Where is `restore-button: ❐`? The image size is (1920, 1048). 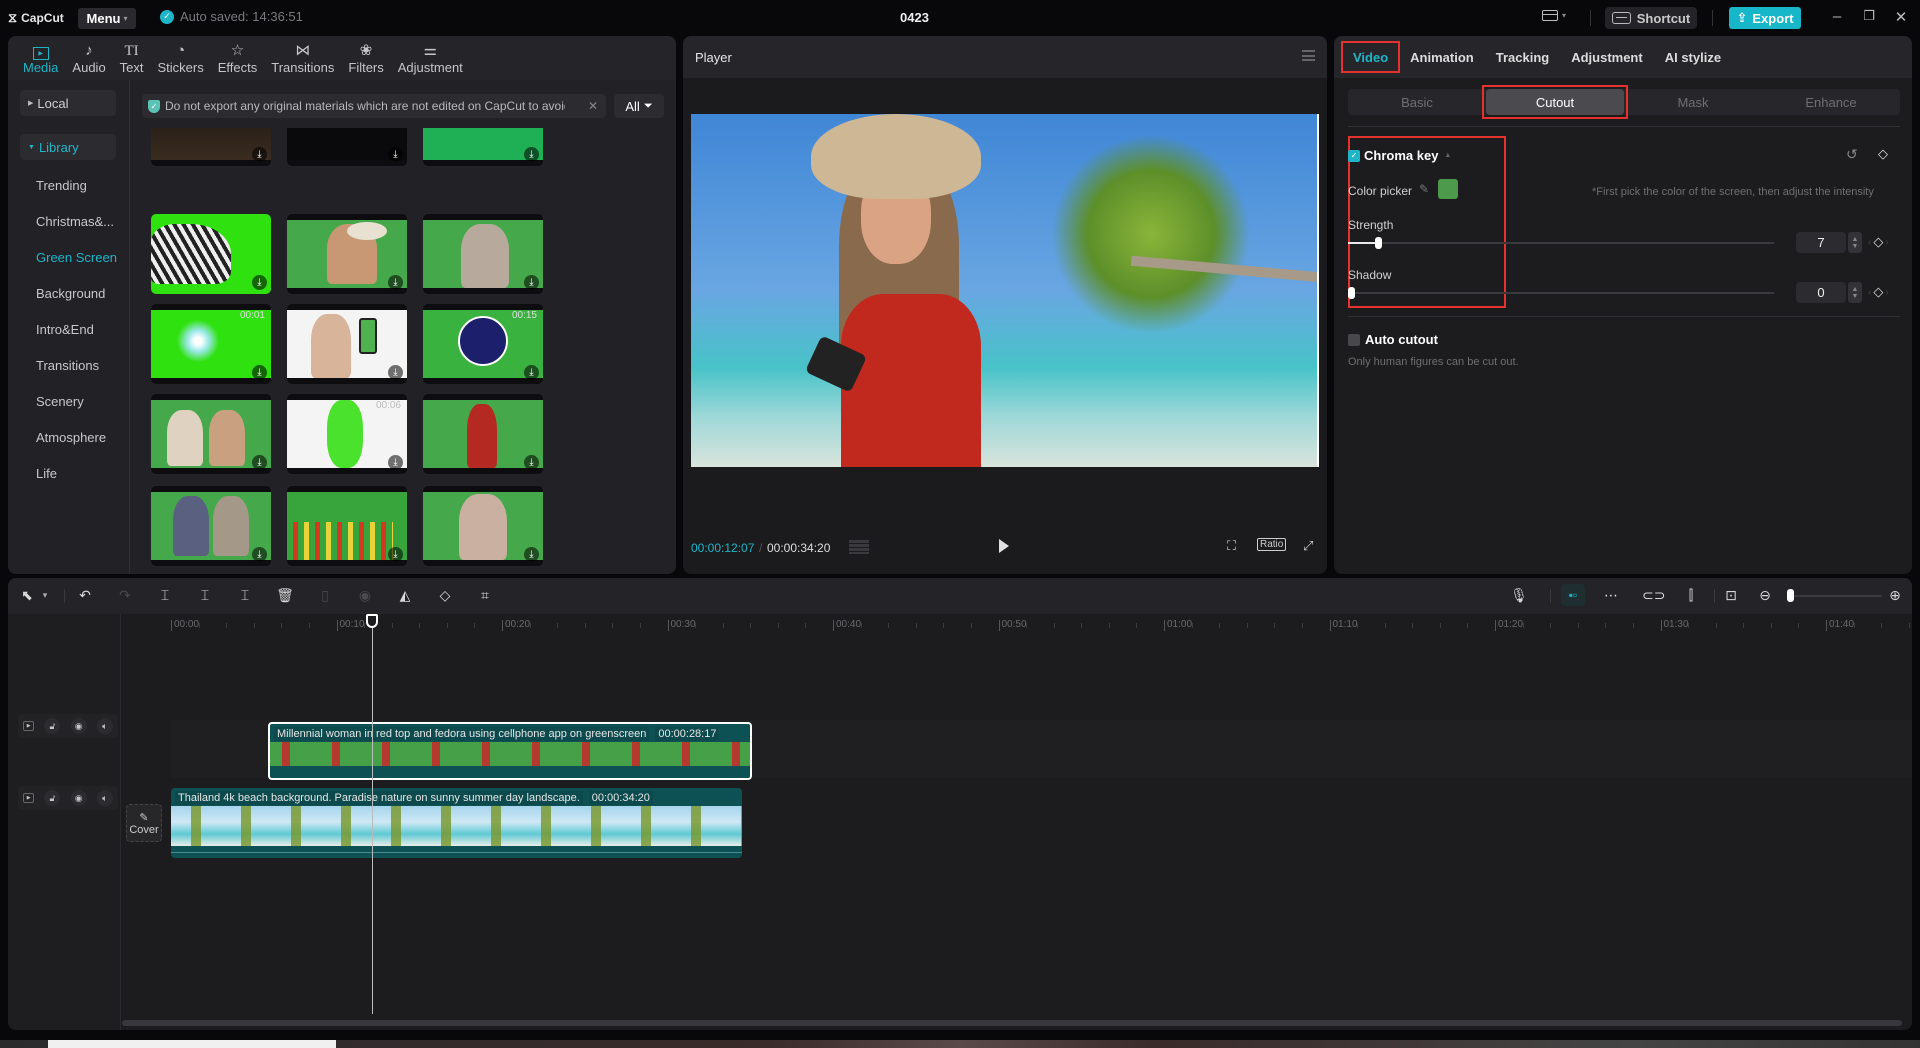 restore-button: ❐ is located at coordinates (1869, 16).